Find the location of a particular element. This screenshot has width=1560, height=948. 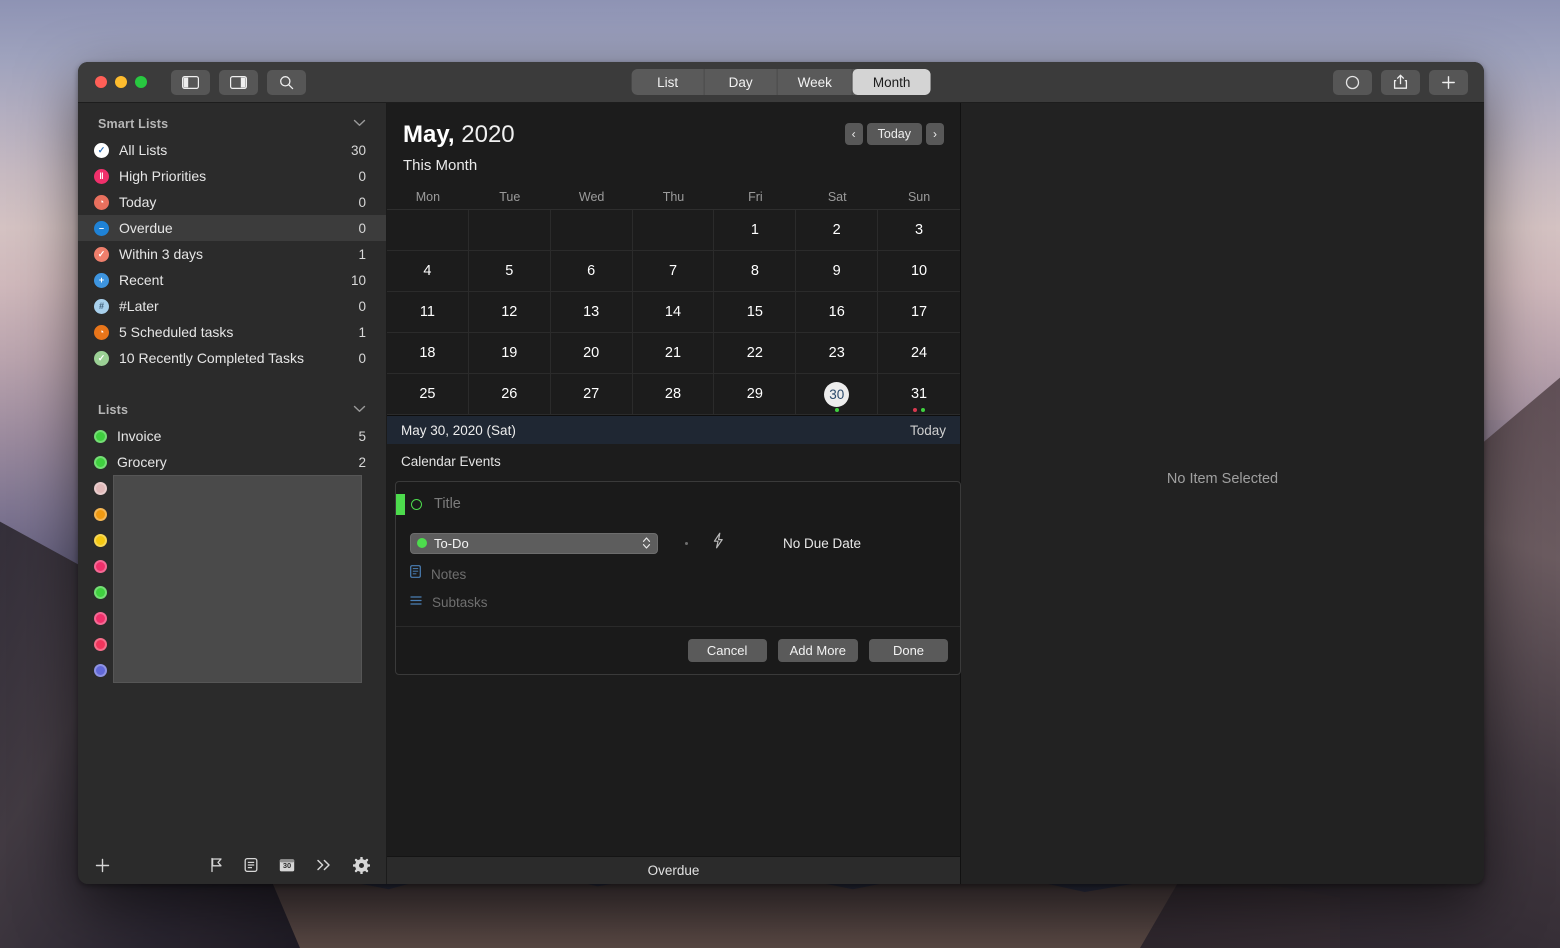

calendar-day-13: 13 is located at coordinates (591, 312).